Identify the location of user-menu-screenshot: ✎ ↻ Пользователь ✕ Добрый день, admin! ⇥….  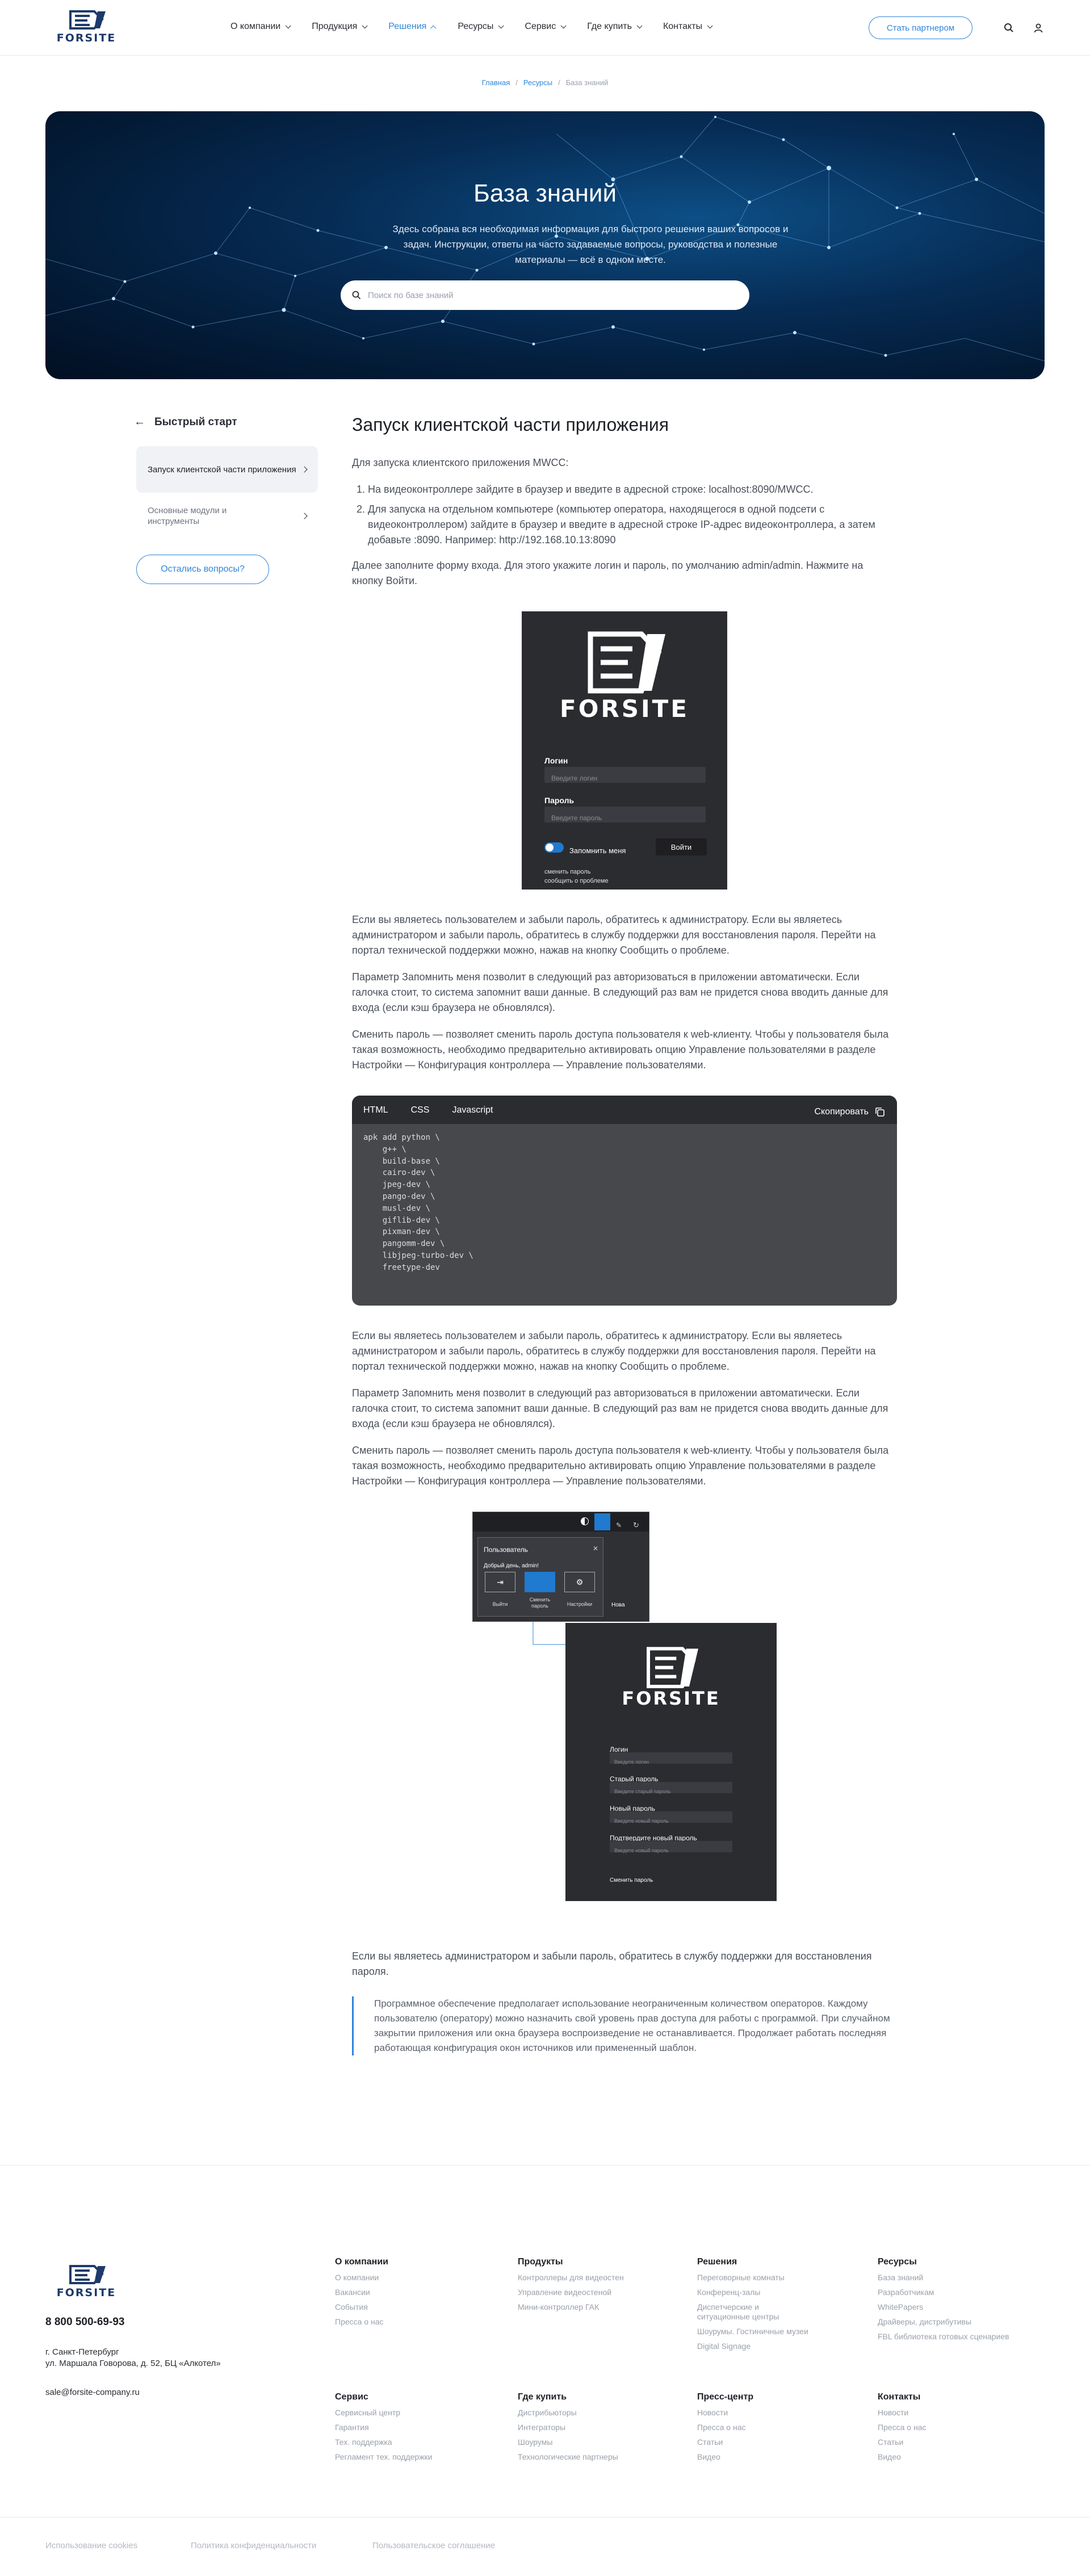
(560, 1567).